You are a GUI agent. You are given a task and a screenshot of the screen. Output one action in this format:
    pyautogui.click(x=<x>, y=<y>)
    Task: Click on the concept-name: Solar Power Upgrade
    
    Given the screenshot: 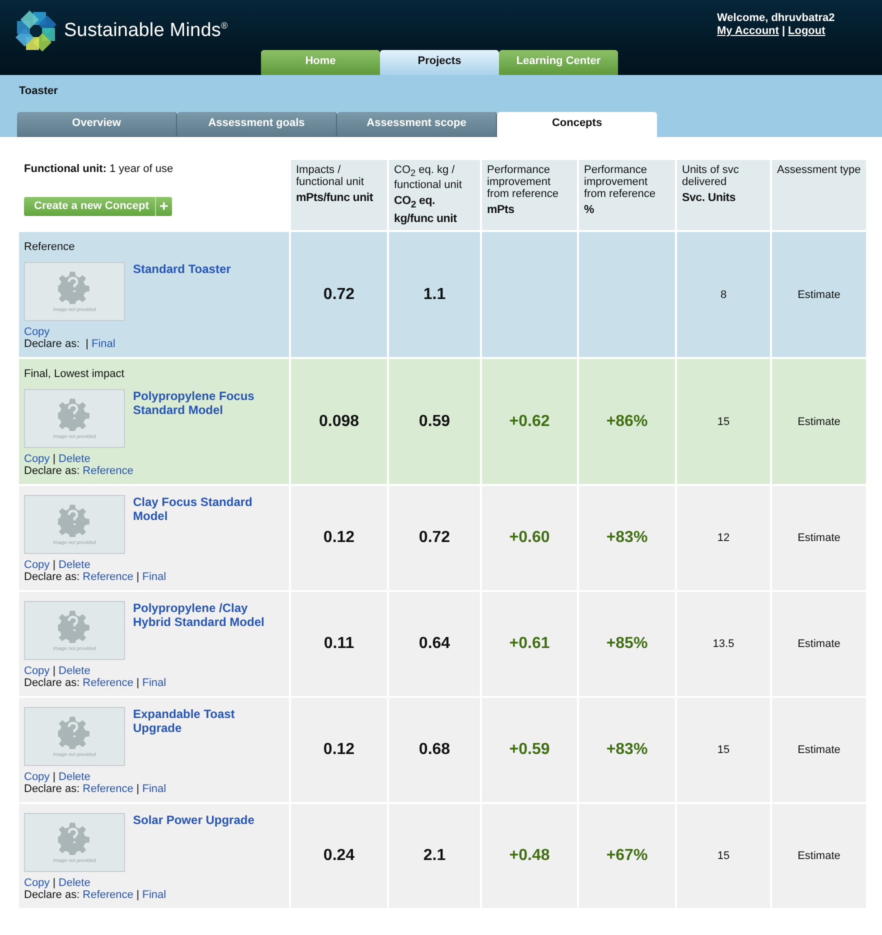 What is the action you would take?
    pyautogui.click(x=193, y=842)
    